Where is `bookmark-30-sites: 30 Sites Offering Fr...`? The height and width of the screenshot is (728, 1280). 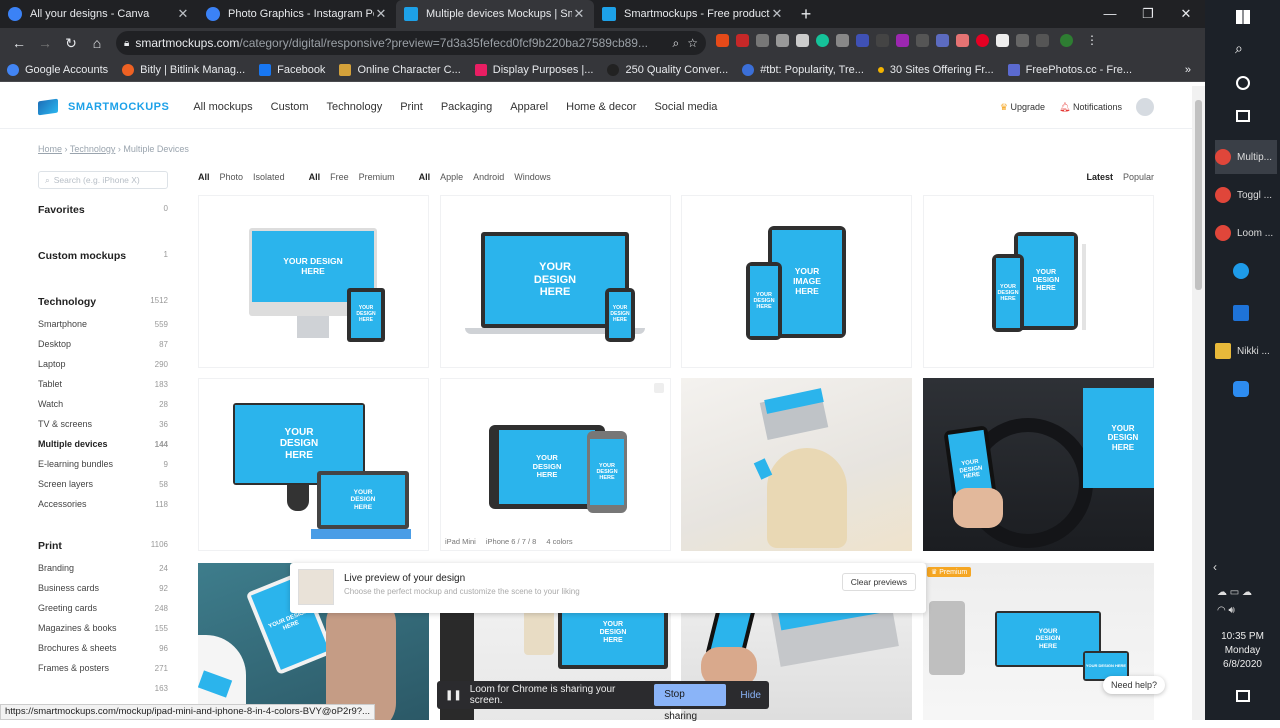 bookmark-30-sites: 30 Sites Offering Fr... is located at coordinates (936, 70).